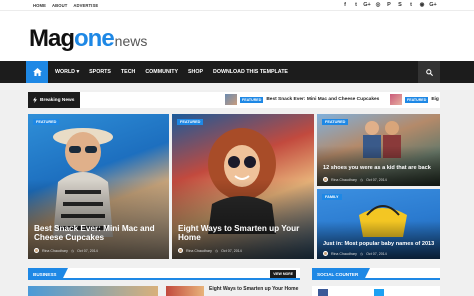  Describe the element at coordinates (128, 72) in the screenshot. I see `nav-item-tech: TECH` at that location.